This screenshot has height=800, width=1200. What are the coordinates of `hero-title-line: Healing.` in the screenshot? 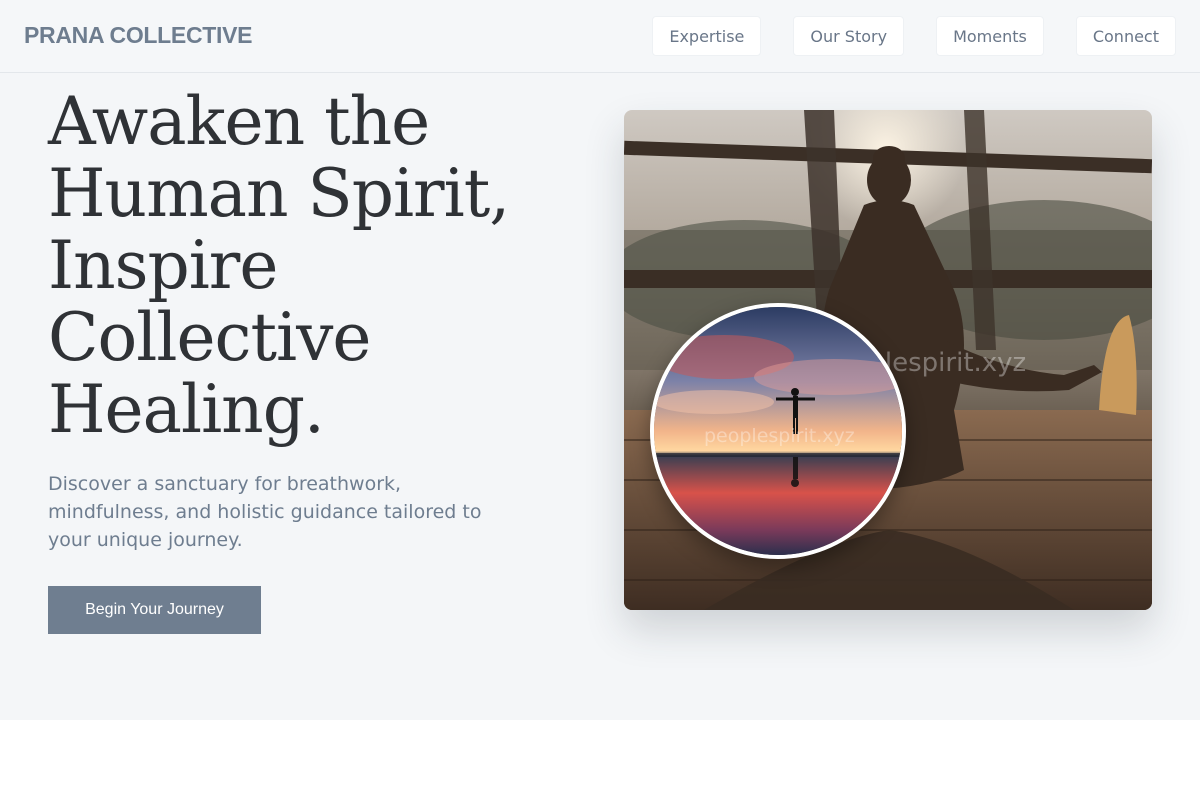 It's located at (186, 409).